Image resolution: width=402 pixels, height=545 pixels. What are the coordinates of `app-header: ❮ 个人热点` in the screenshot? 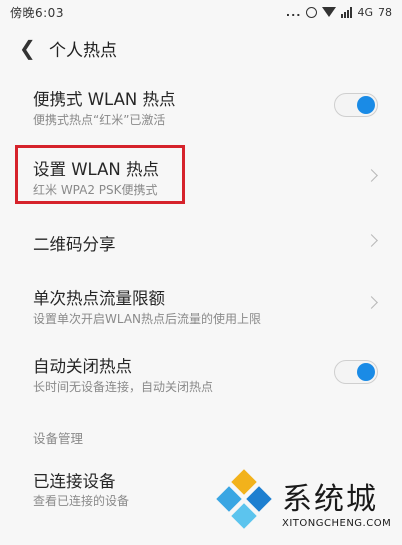 It's located at (201, 47).